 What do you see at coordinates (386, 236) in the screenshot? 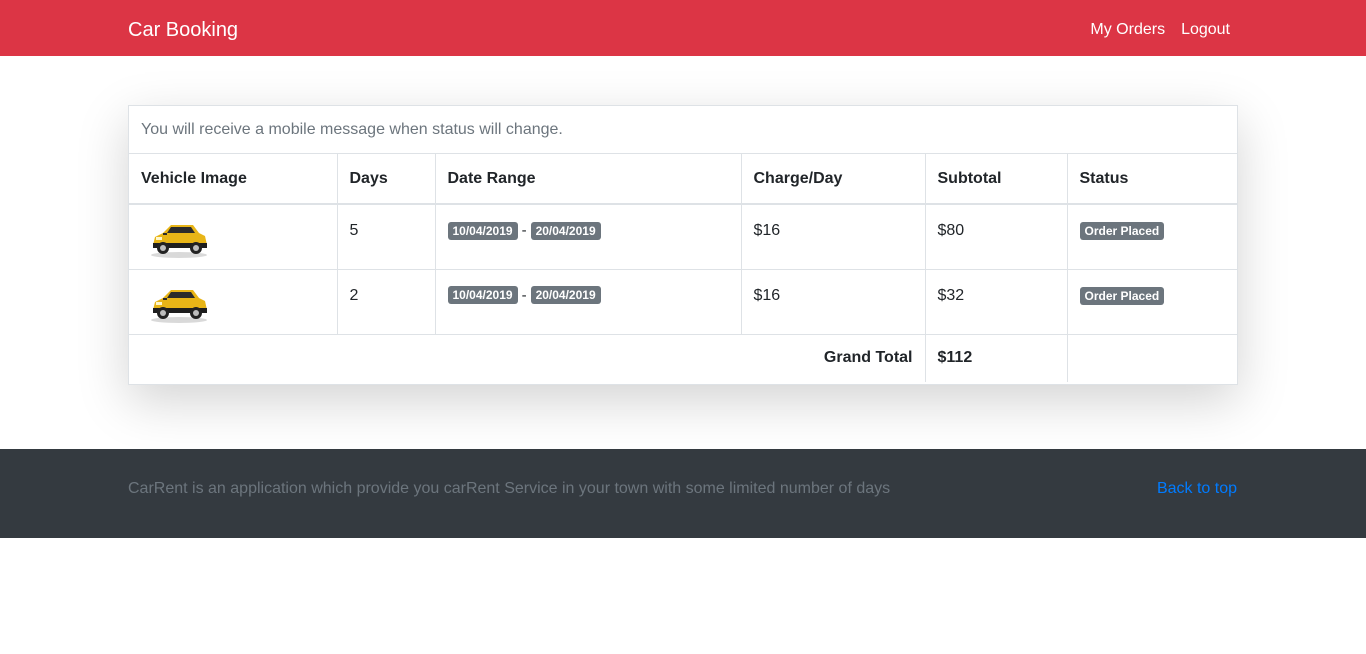
I see `days-cell: 5` at bounding box center [386, 236].